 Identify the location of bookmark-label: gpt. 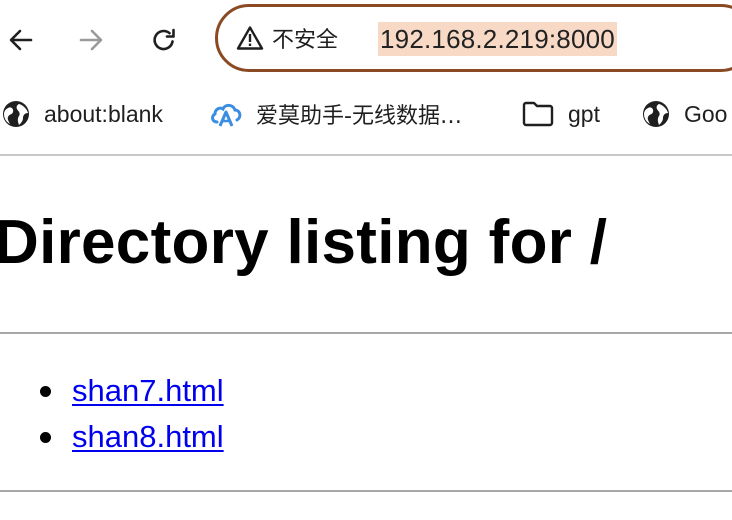
(584, 113).